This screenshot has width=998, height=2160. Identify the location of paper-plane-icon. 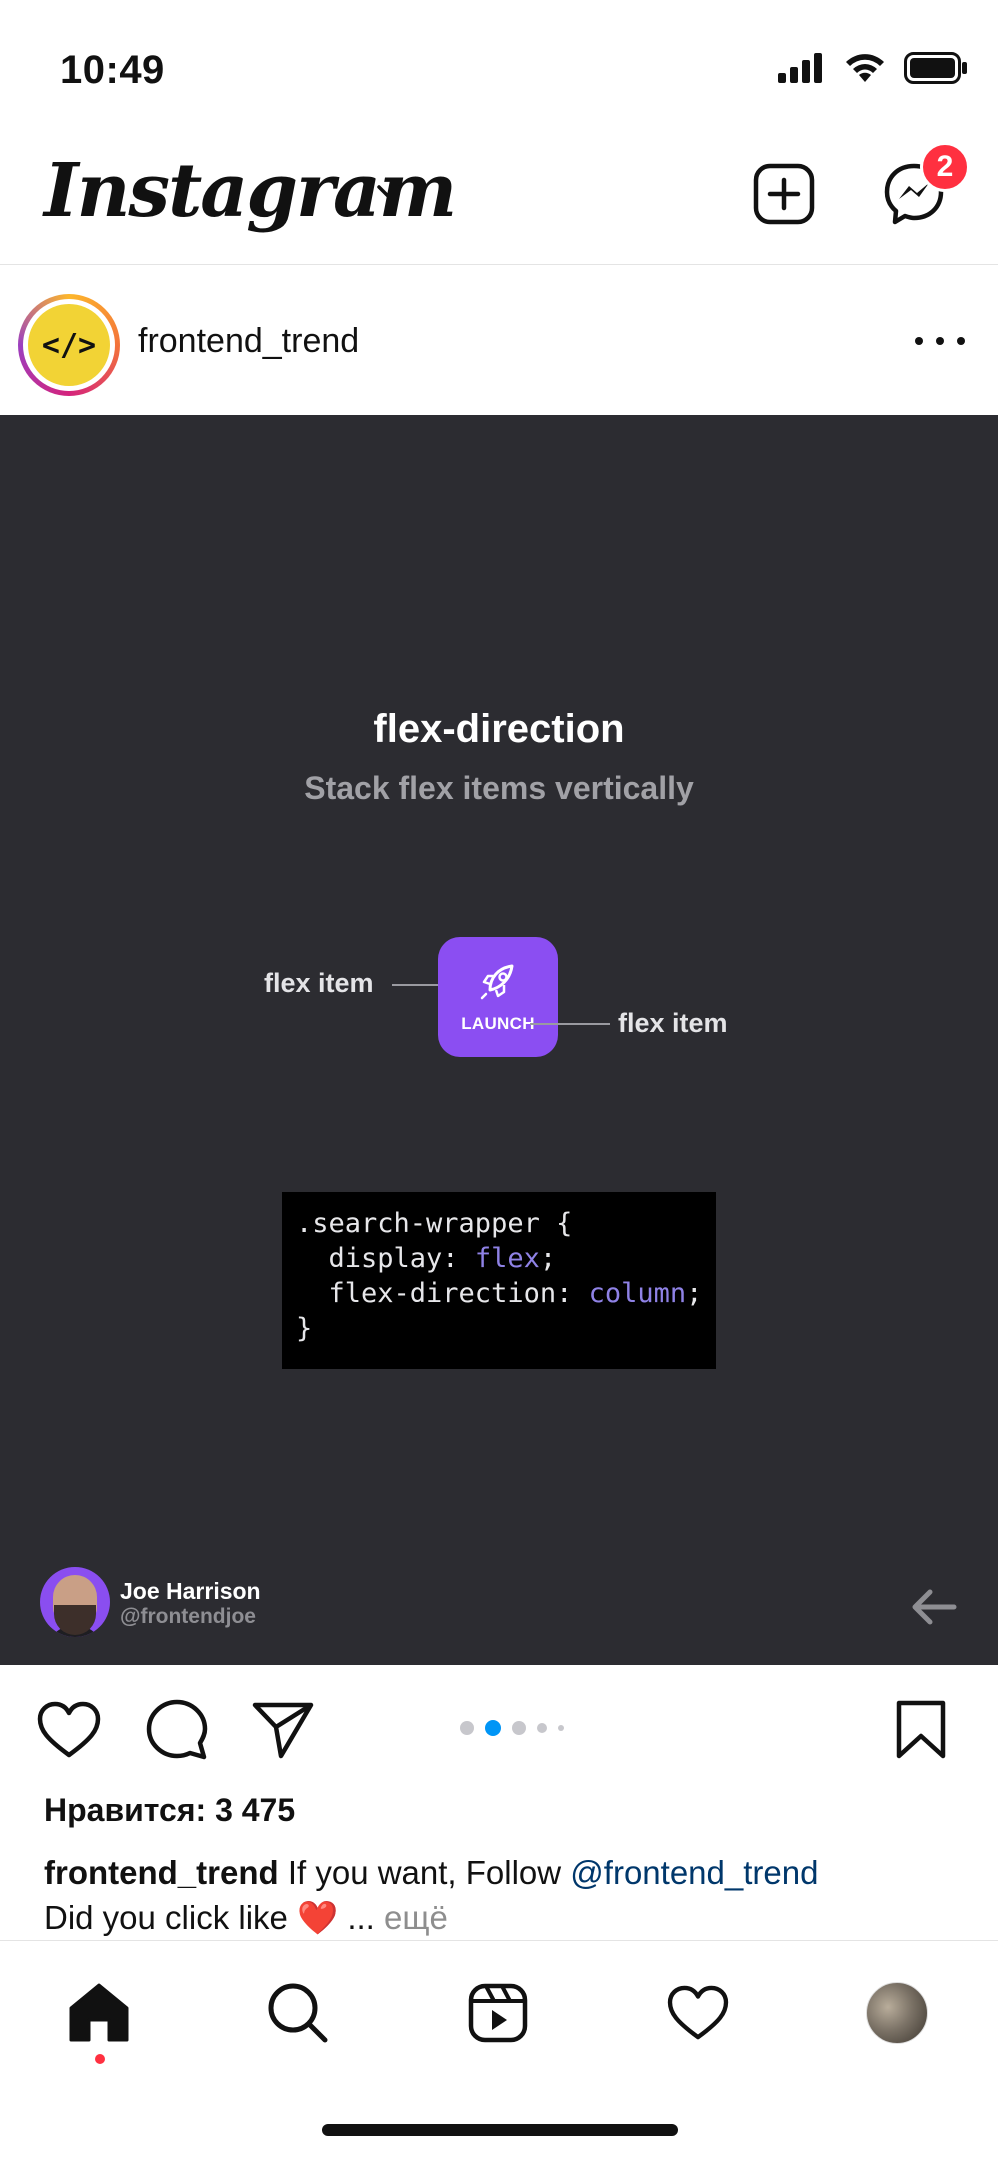
(283, 1730).